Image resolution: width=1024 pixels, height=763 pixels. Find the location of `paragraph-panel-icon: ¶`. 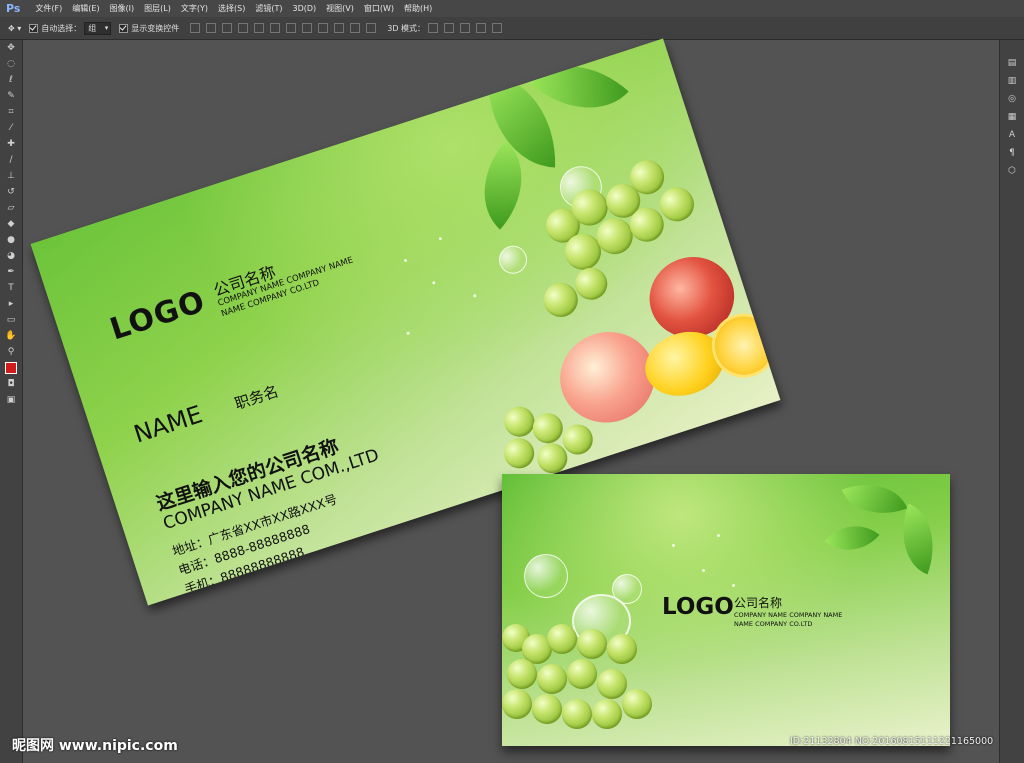

paragraph-panel-icon: ¶ is located at coordinates (1012, 153).